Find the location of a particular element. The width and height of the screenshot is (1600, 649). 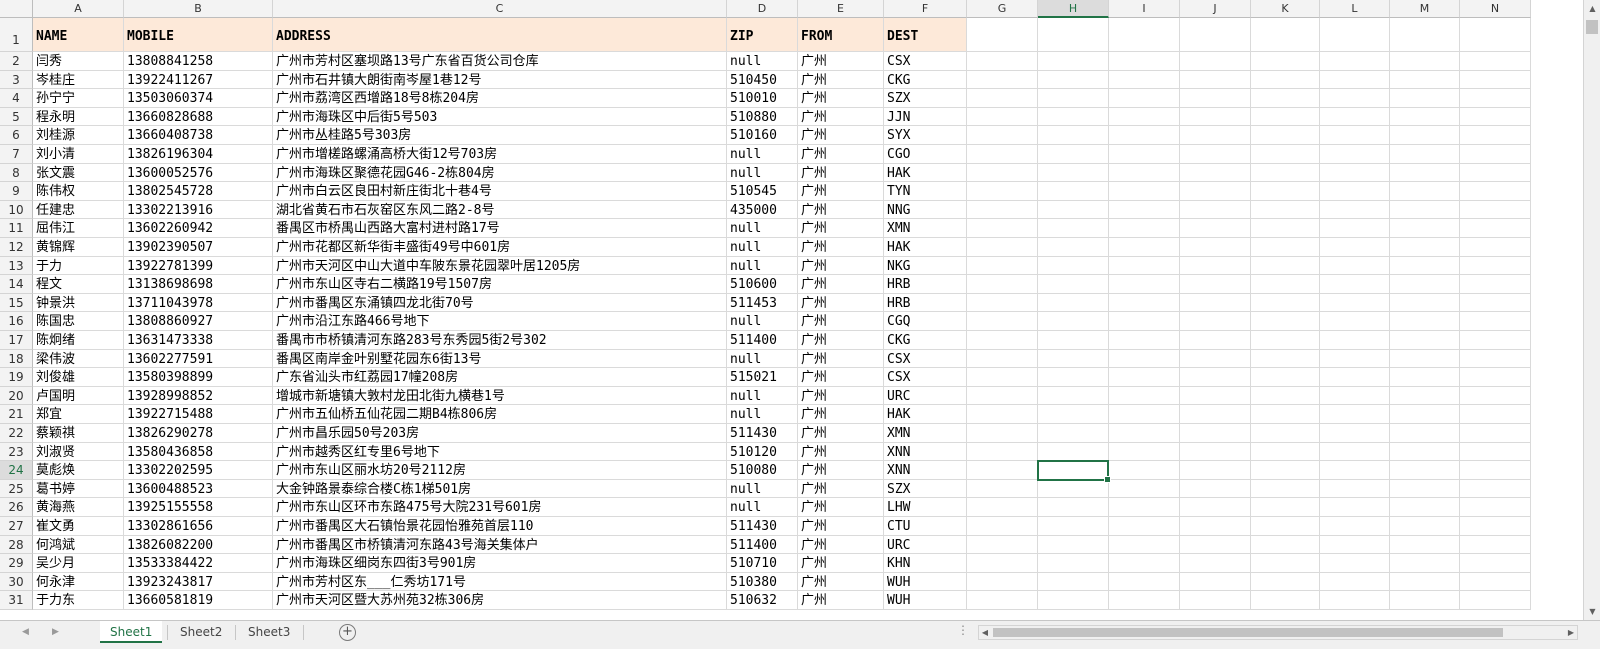

cell-zip: 511430 is located at coordinates (762, 526).